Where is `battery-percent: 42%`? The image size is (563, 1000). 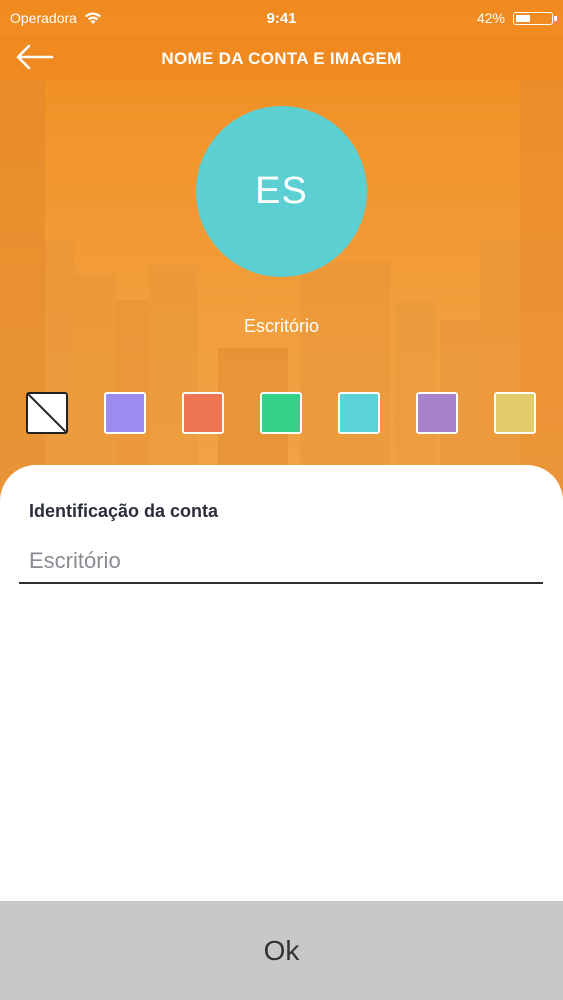
battery-percent: 42% is located at coordinates (490, 18).